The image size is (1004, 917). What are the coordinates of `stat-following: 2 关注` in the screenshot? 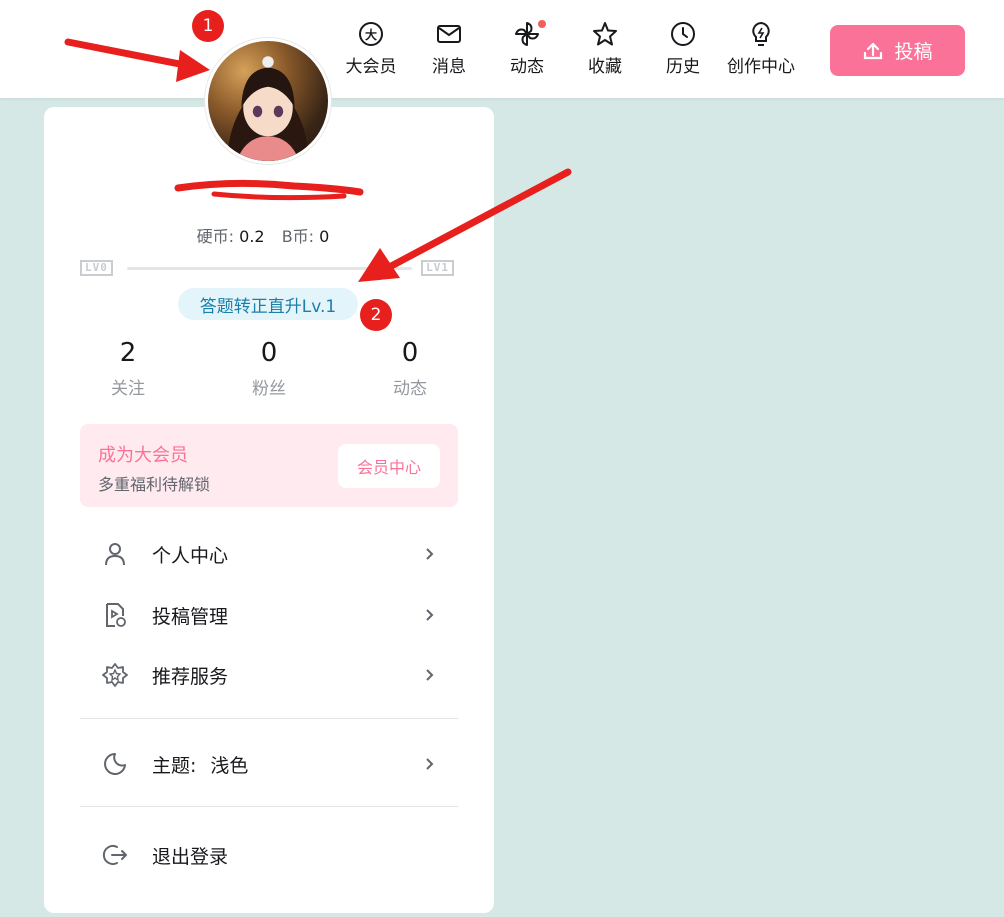 It's located at (128, 373).